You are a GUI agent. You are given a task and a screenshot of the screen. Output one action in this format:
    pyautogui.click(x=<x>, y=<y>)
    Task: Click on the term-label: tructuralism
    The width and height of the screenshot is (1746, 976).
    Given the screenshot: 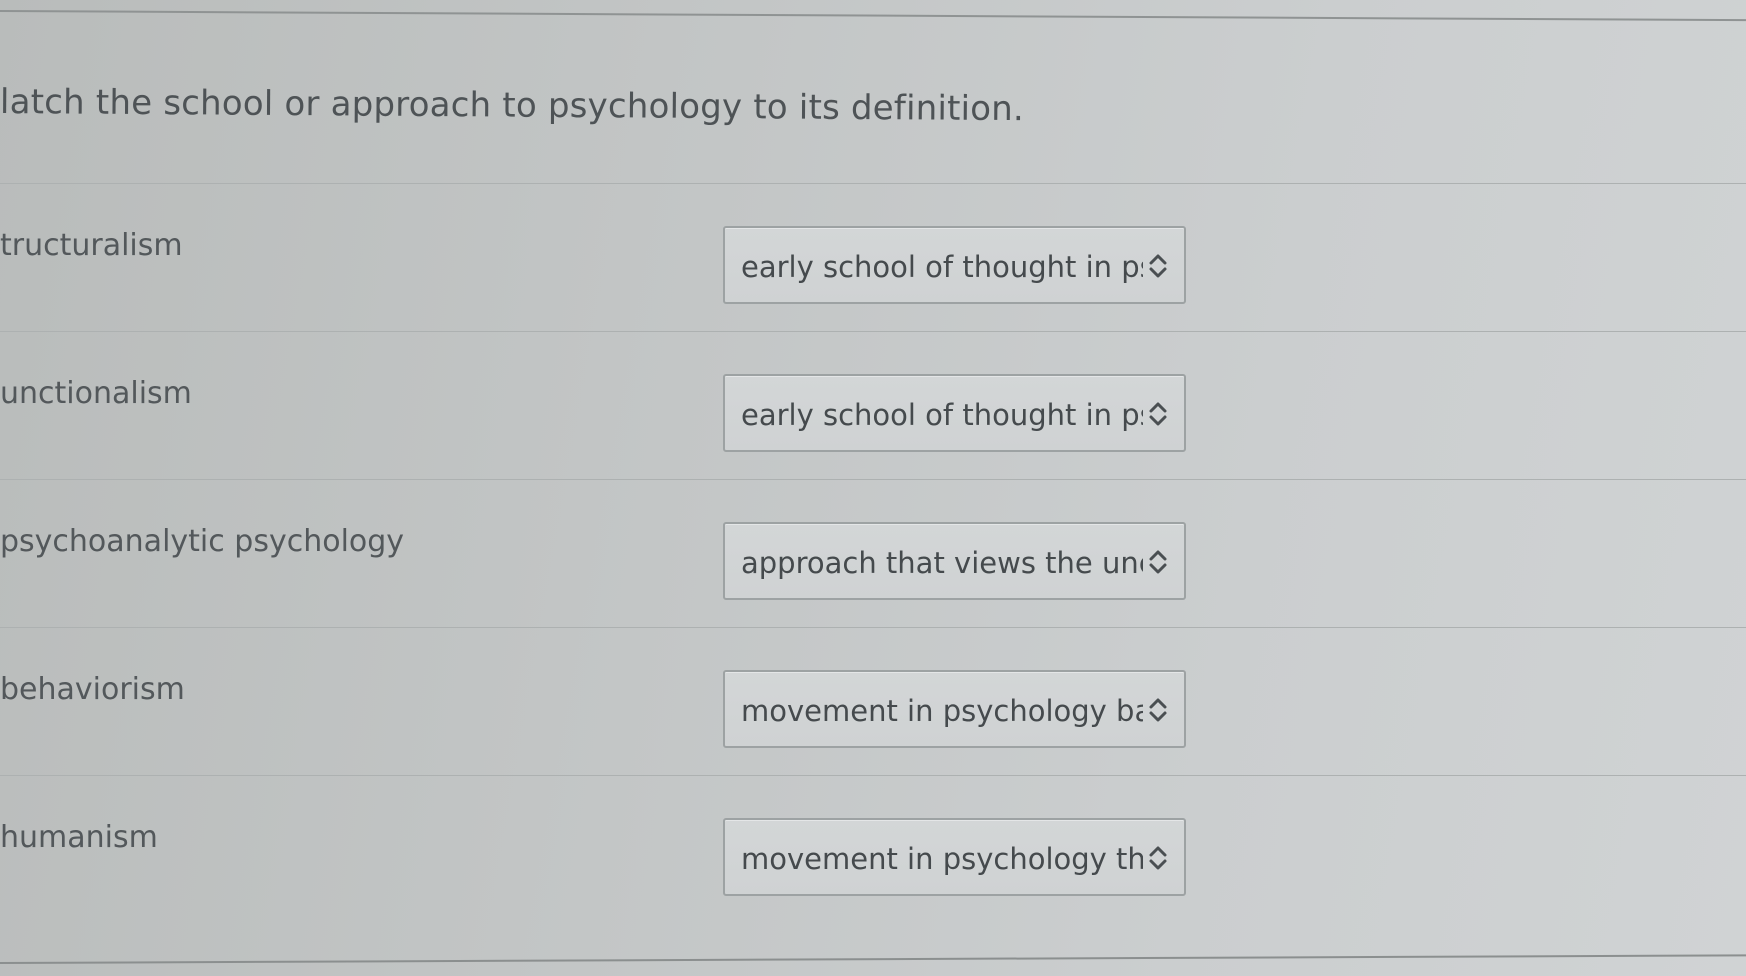 What is the action you would take?
    pyautogui.click(x=91, y=245)
    